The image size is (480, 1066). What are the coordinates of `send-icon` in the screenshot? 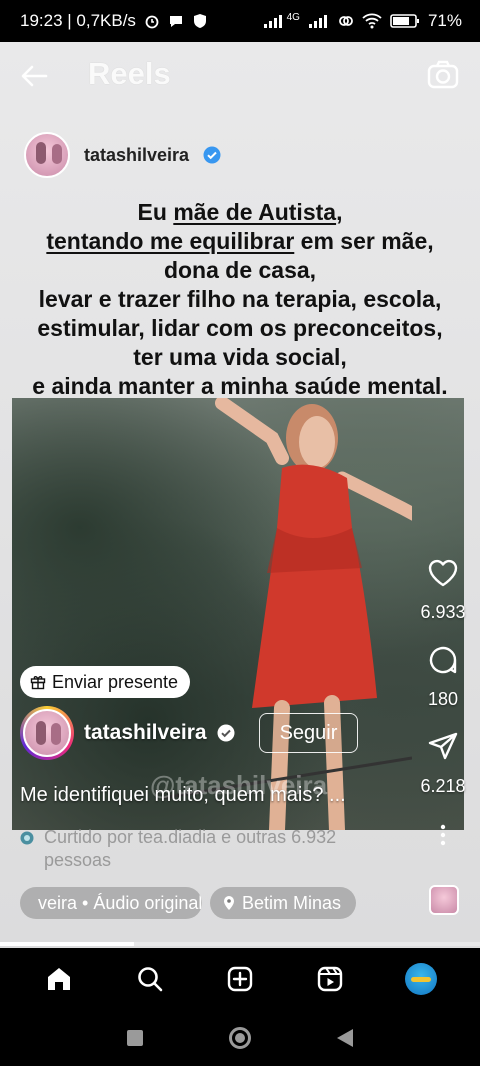 It's located at (443, 747).